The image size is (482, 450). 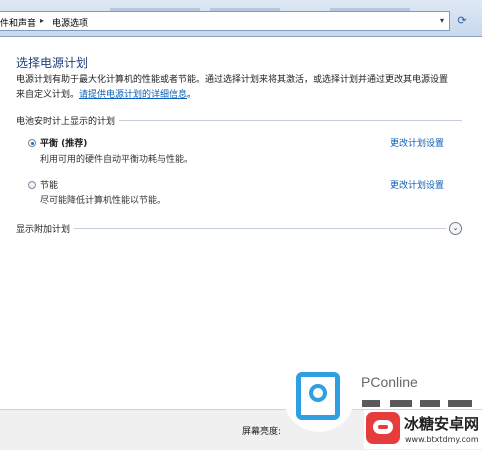 What do you see at coordinates (442, 424) in the screenshot?
I see `site-watermark-name: 冰糖安卓网` at bounding box center [442, 424].